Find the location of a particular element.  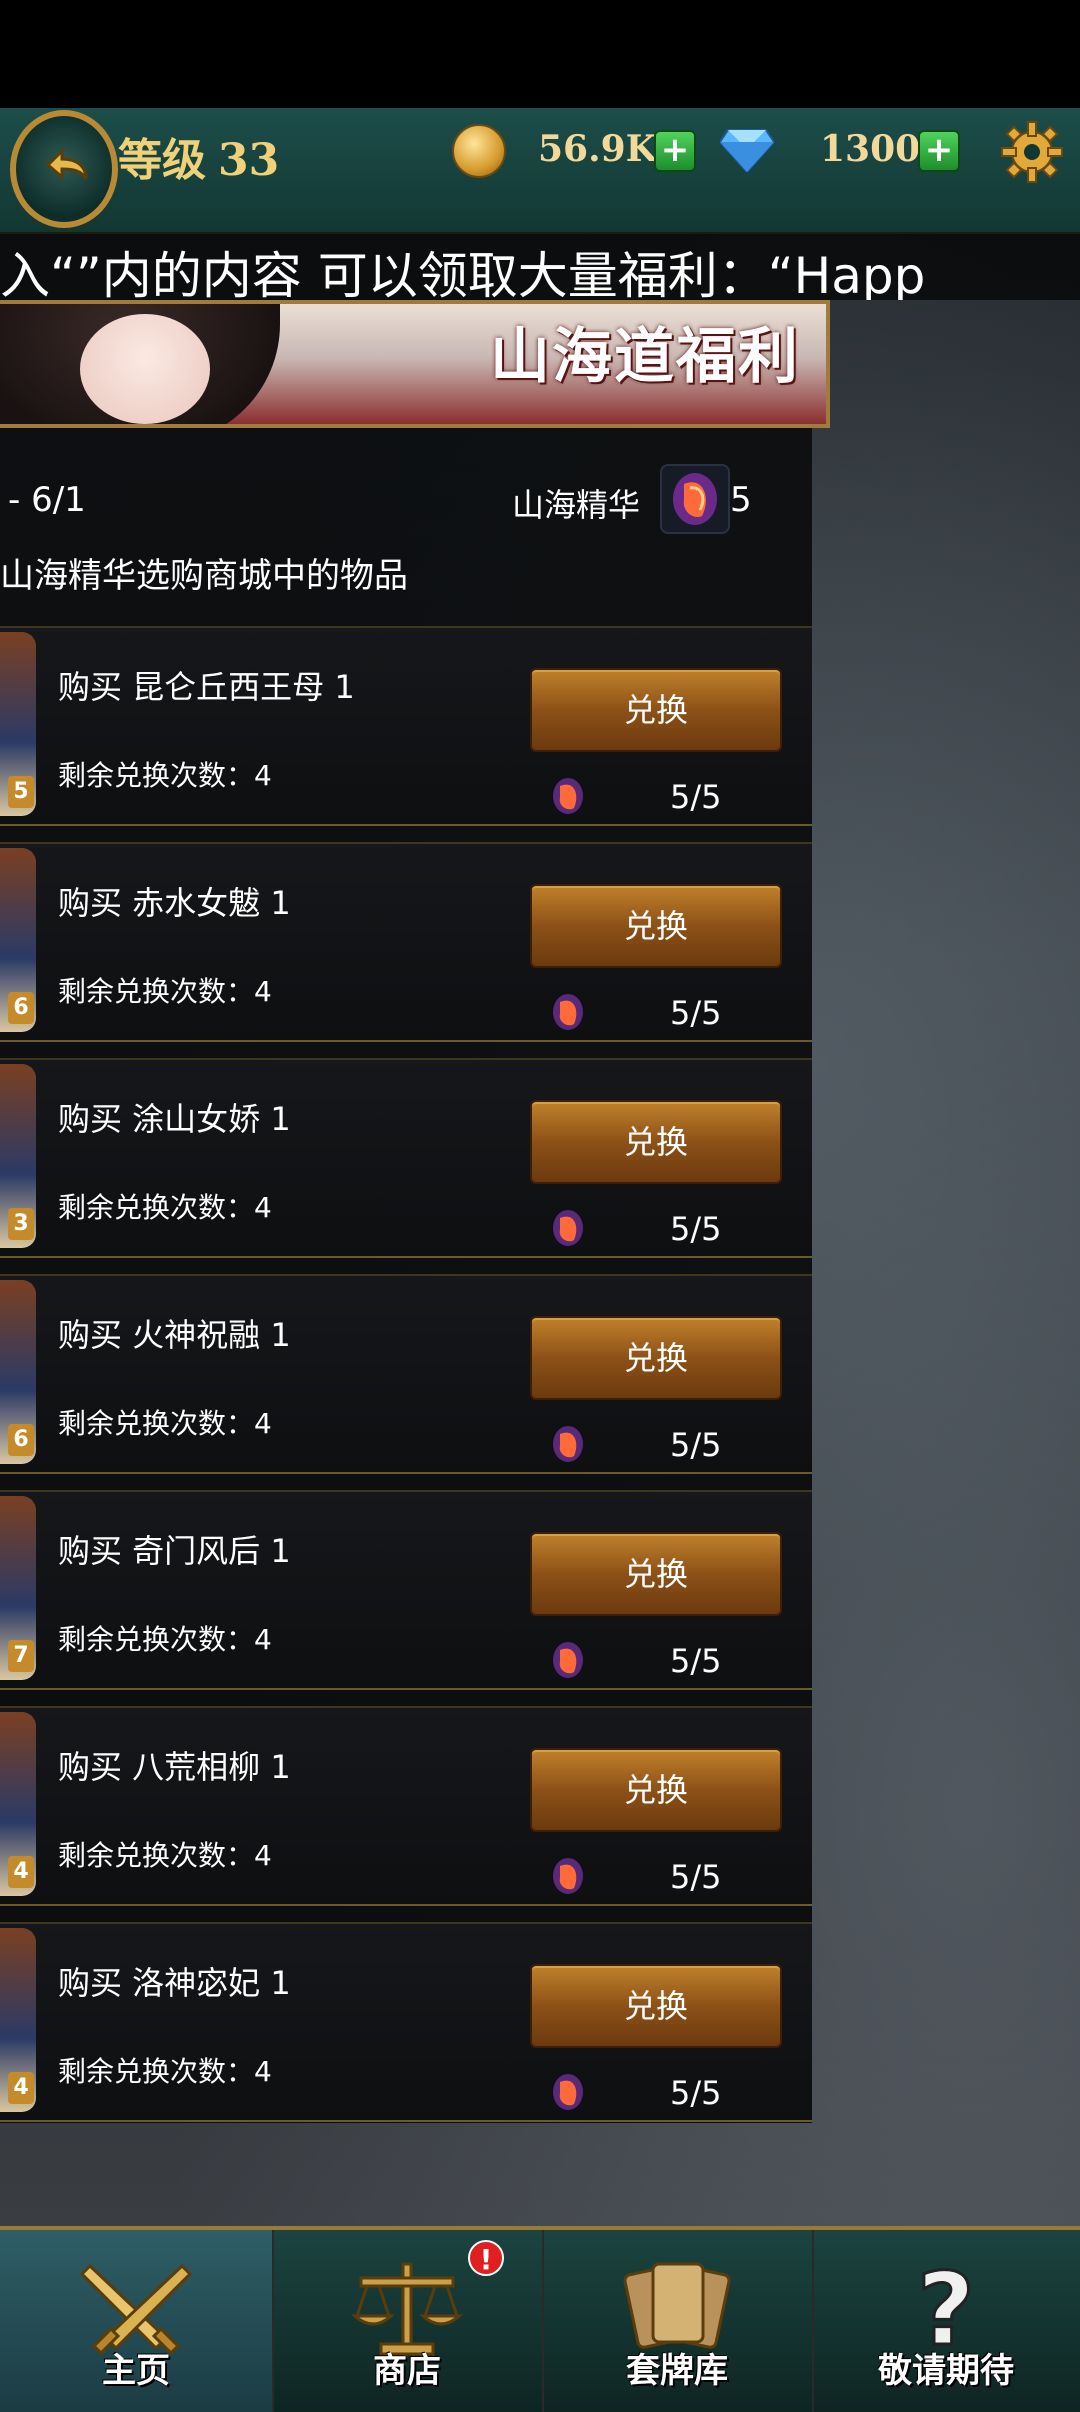

back-arrow-icon is located at coordinates (66, 164).